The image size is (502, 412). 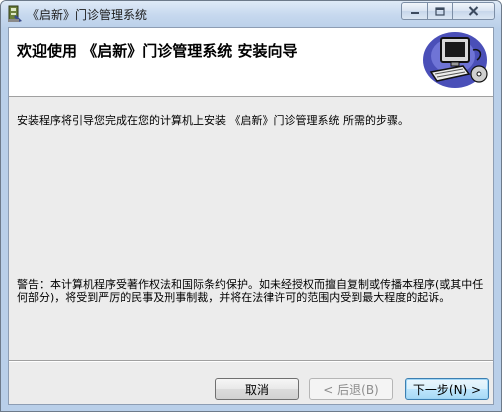 What do you see at coordinates (251, 361) in the screenshot?
I see `button-separator` at bounding box center [251, 361].